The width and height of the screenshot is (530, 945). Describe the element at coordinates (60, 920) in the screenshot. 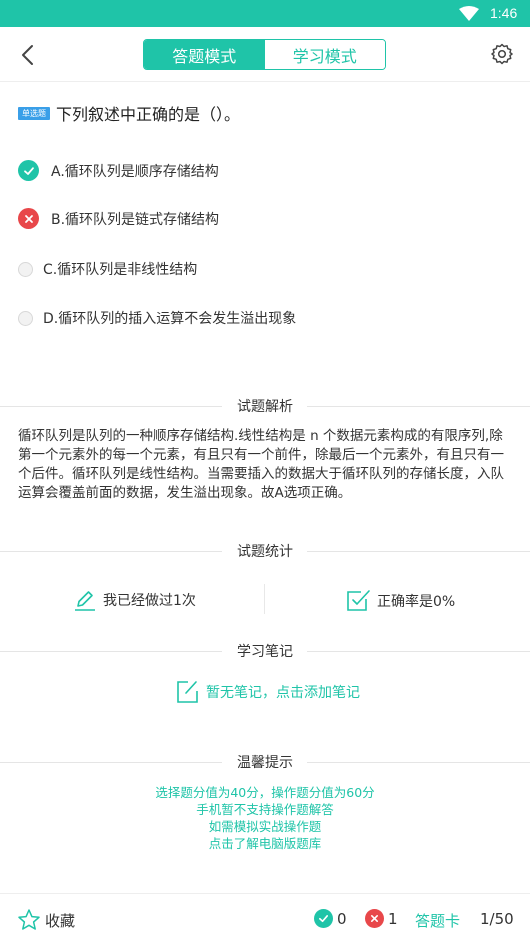

I see `favorite-label: 收藏` at that location.